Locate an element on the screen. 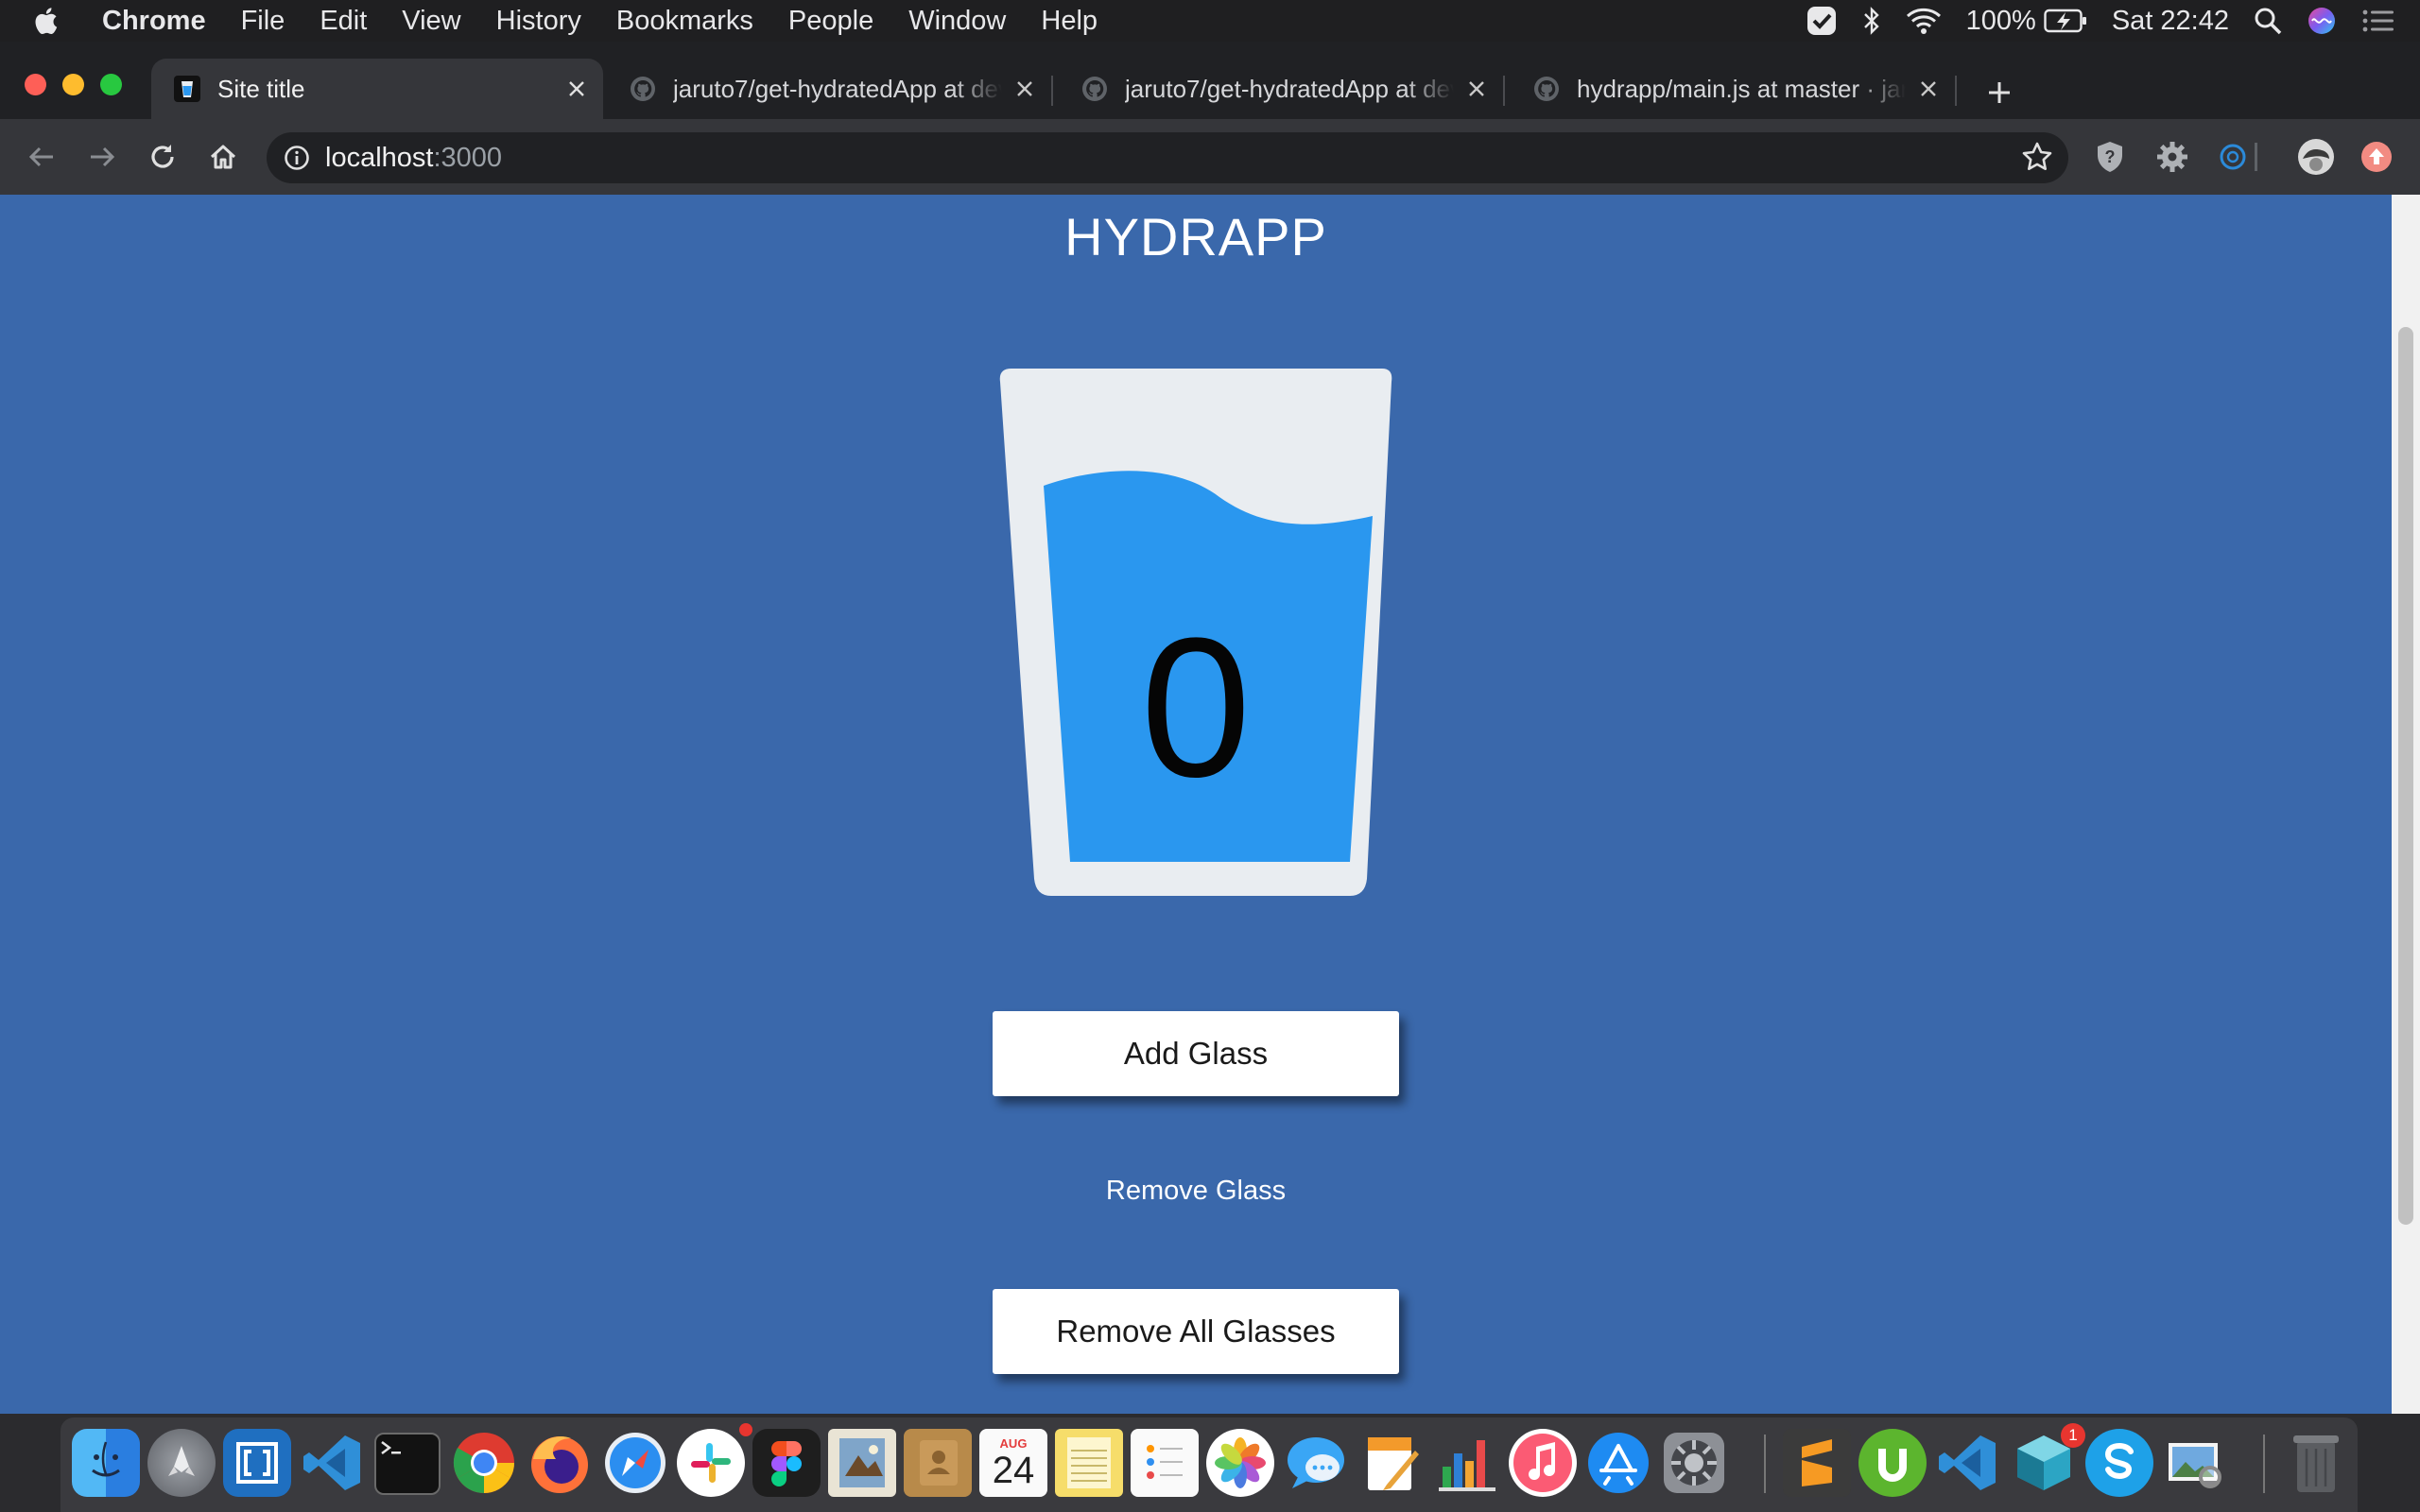  clock: Sat 22:42 is located at coordinates (2170, 21).